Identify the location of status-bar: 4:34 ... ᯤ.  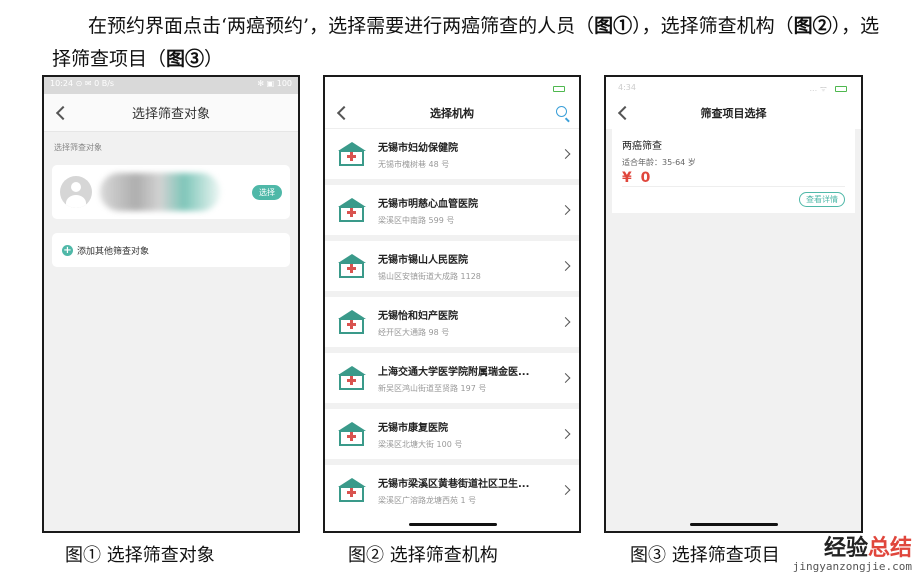
(733, 87).